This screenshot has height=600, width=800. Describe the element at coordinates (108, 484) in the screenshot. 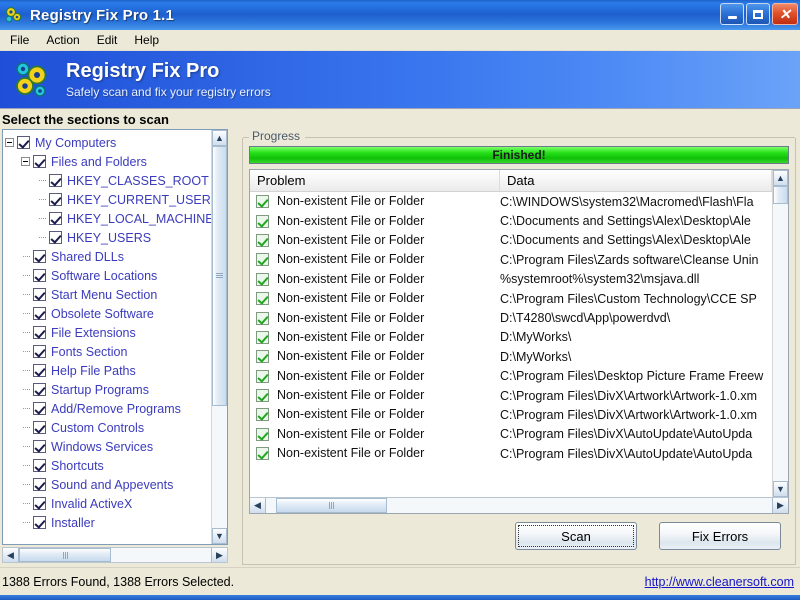

I see `tree-item: Sound and Appevents` at that location.